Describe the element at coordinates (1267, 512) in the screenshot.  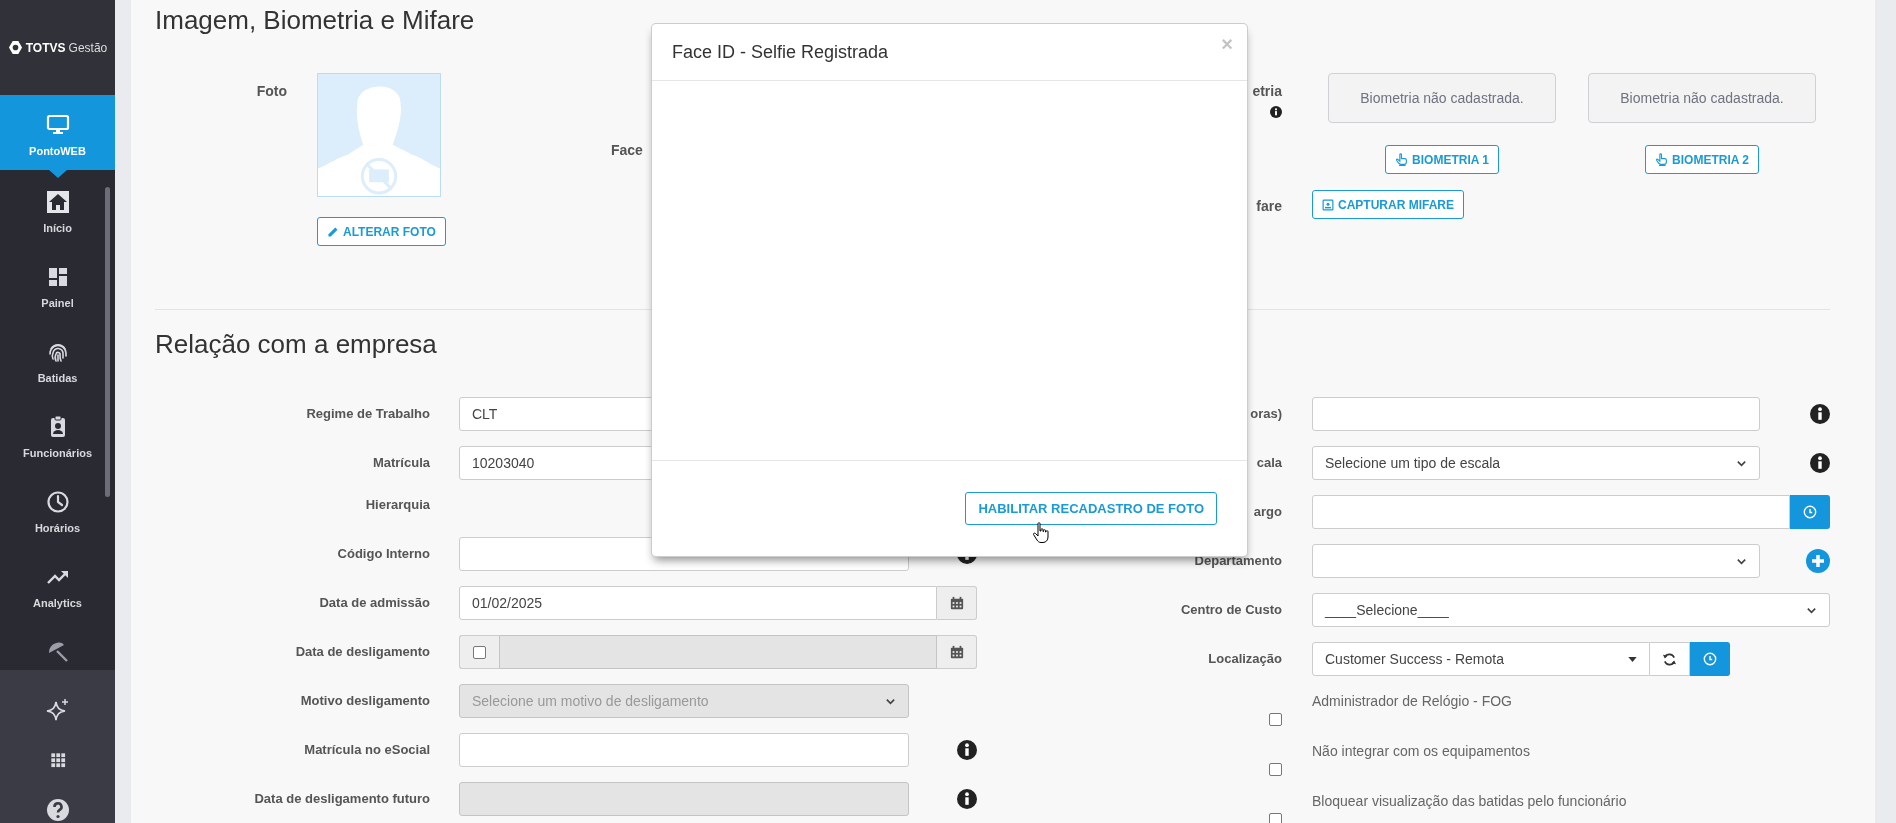
I see `field-label: argo` at that location.